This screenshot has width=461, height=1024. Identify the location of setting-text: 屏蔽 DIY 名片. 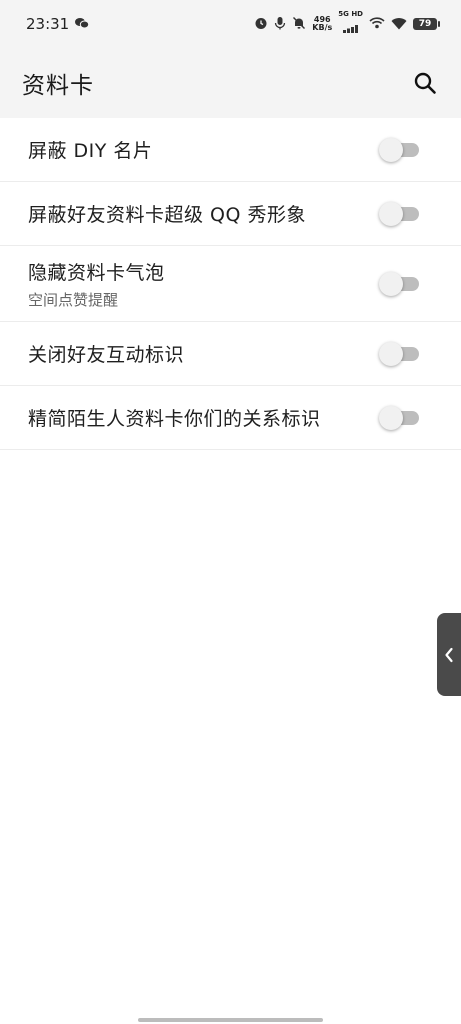
(90, 149).